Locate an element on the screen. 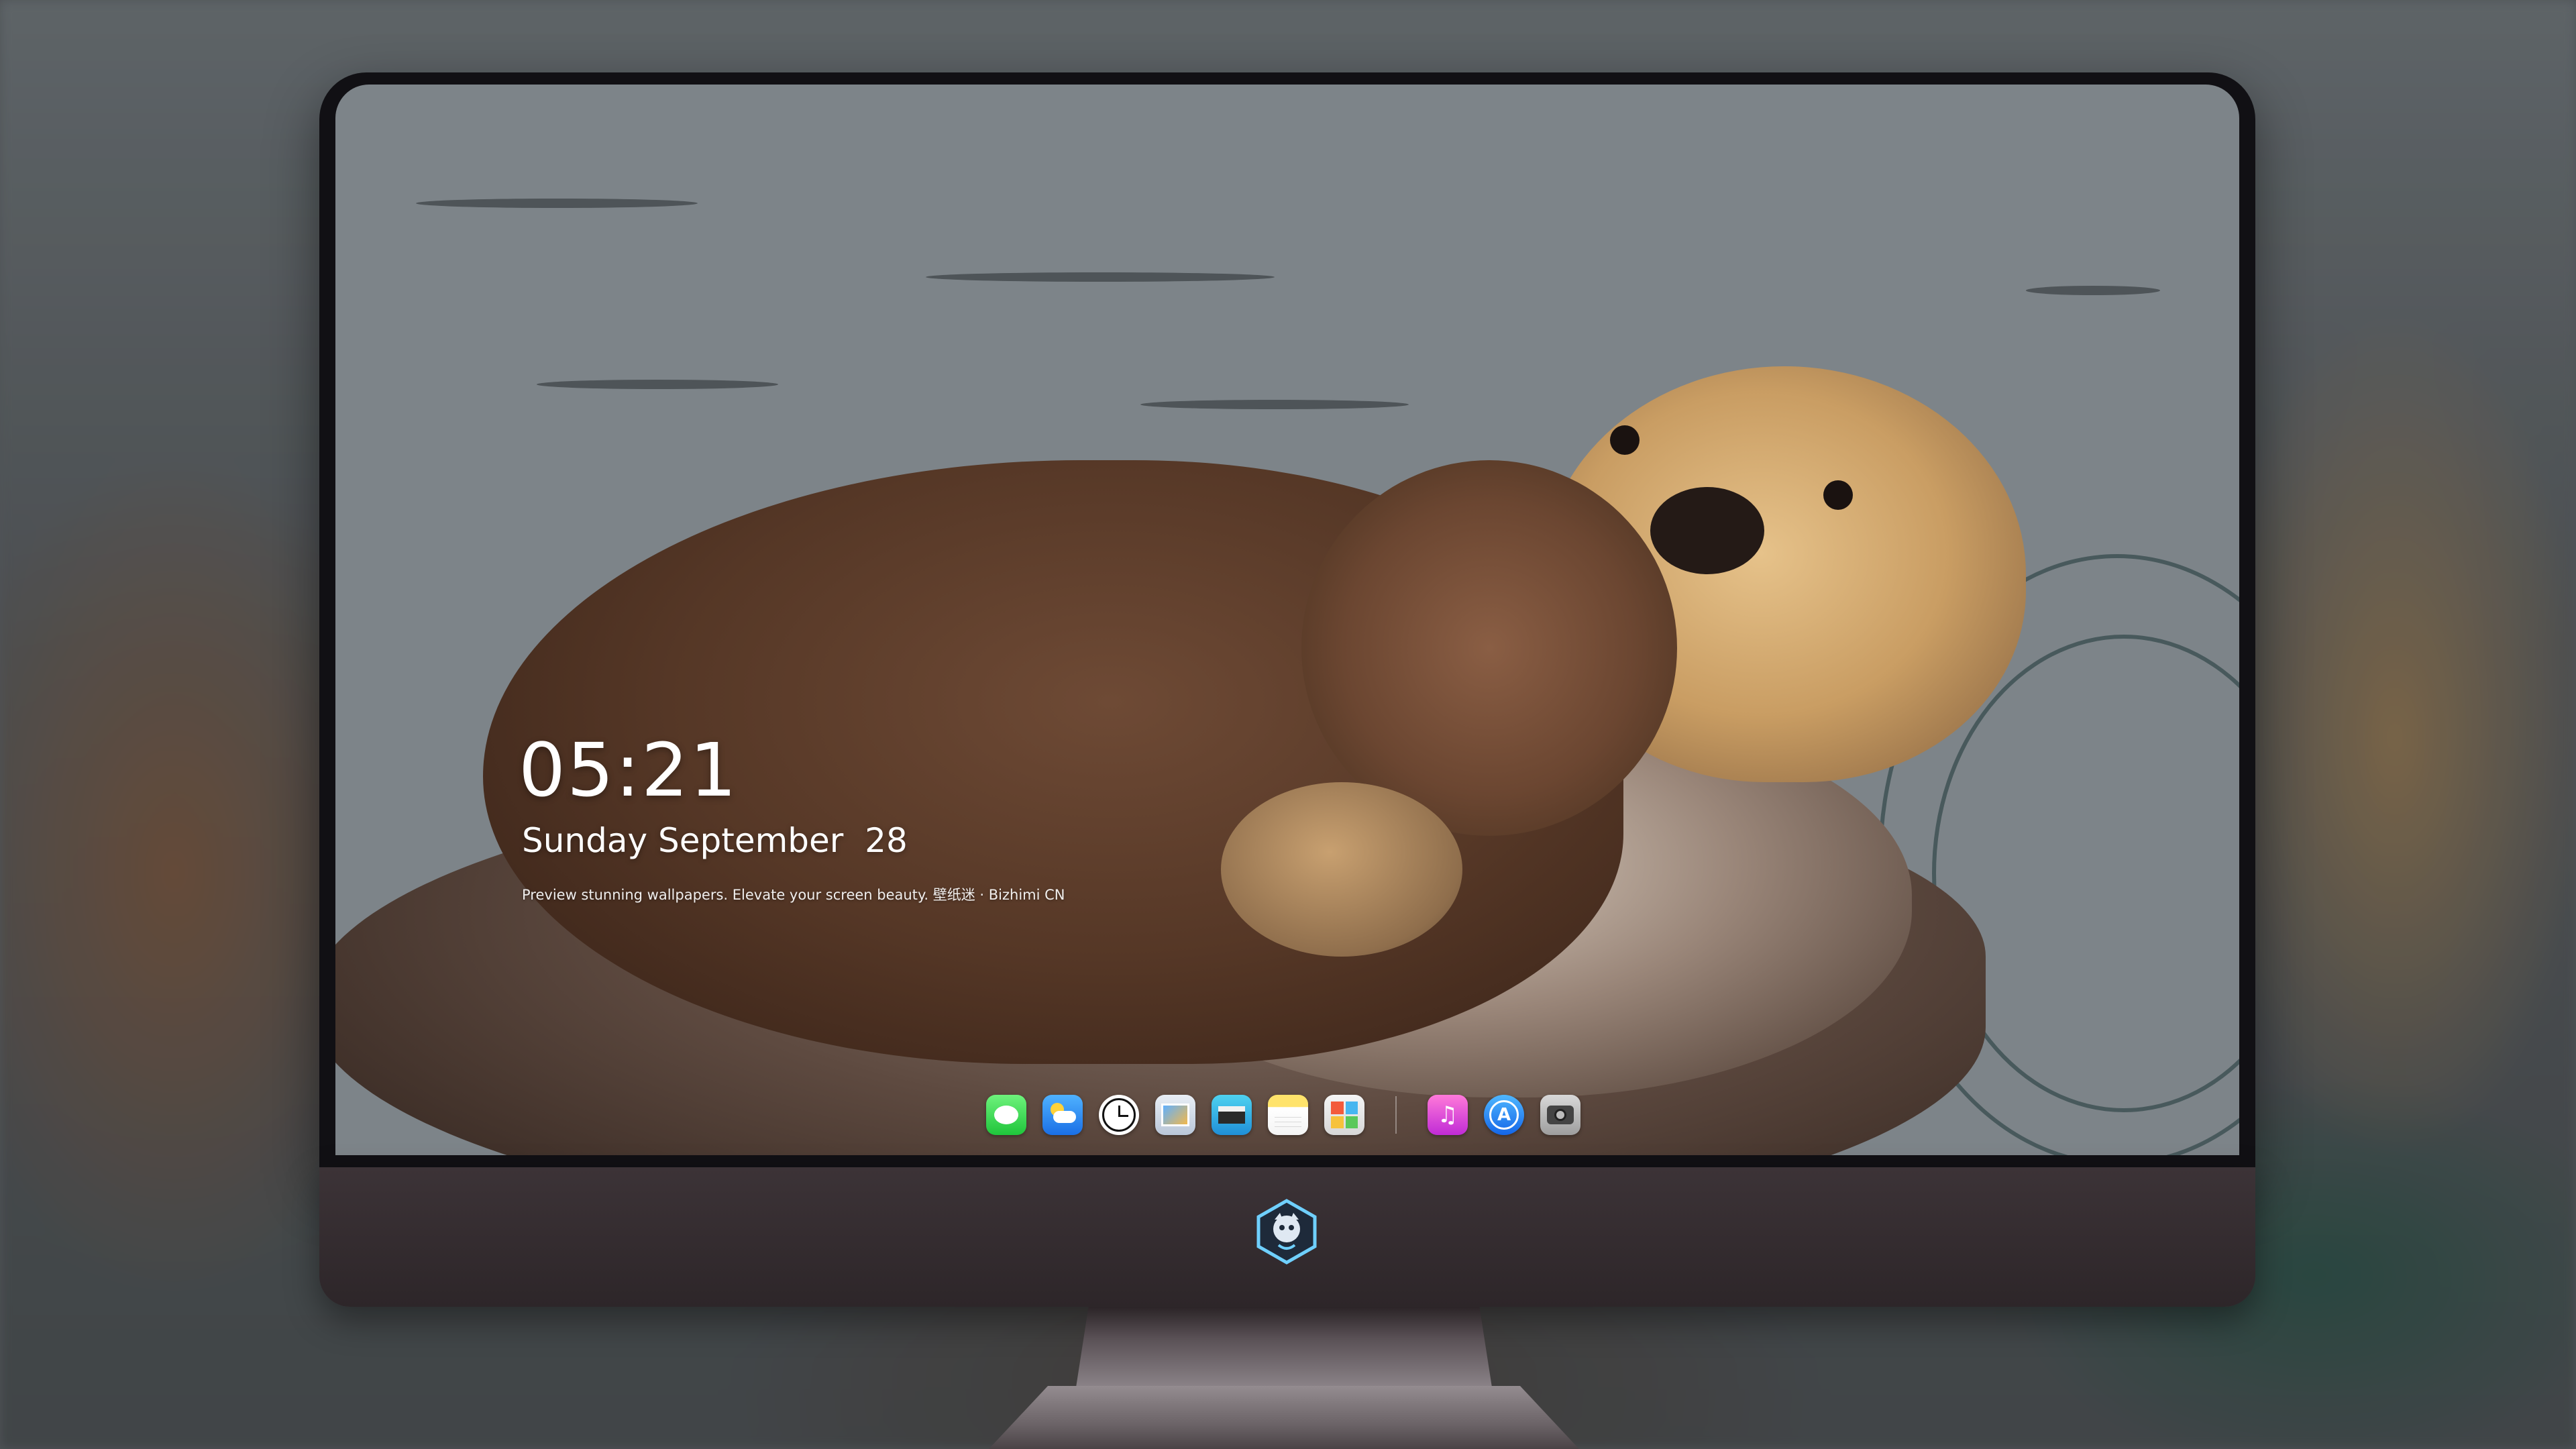 This screenshot has height=1449, width=2576. music-icon: ♫ is located at coordinates (1448, 1115).